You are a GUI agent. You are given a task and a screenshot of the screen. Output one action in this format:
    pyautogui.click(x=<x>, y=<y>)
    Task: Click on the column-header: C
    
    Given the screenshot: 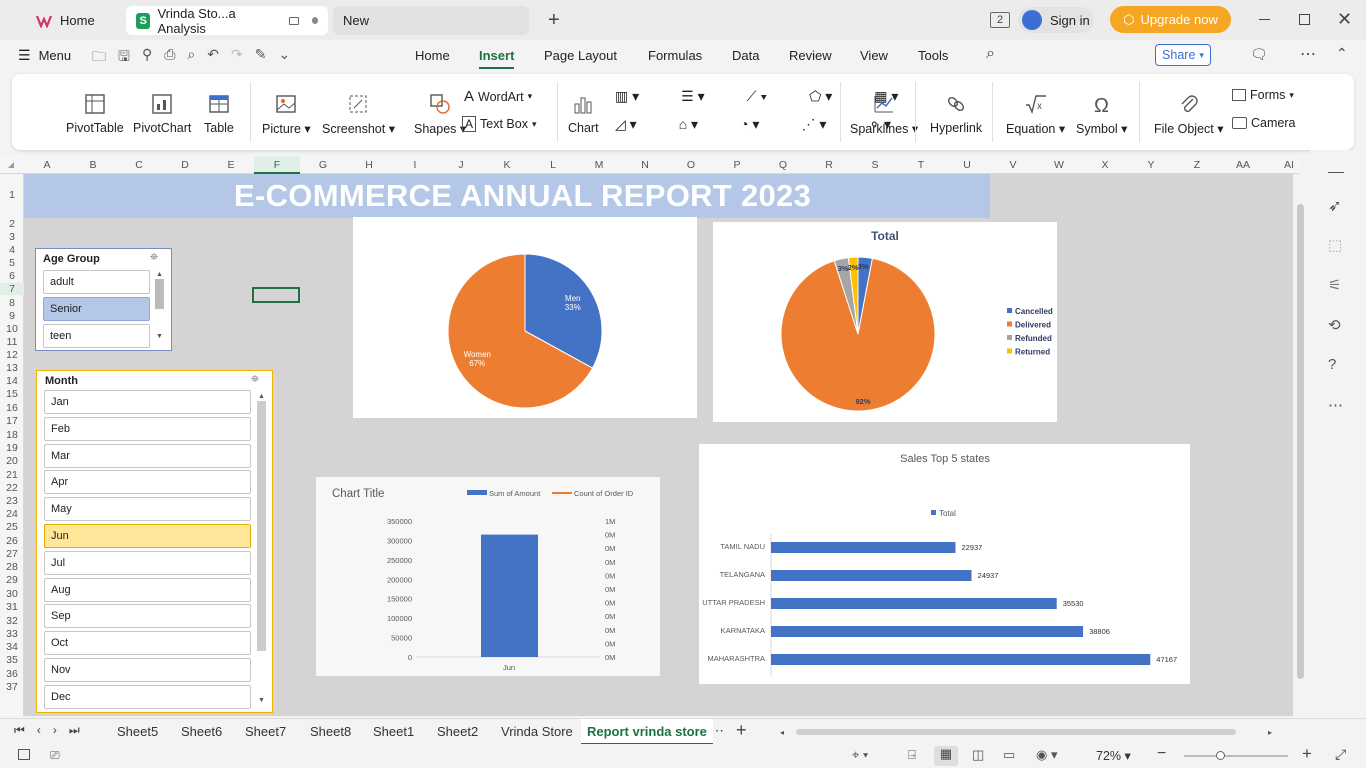 What is the action you would take?
    pyautogui.click(x=139, y=165)
    